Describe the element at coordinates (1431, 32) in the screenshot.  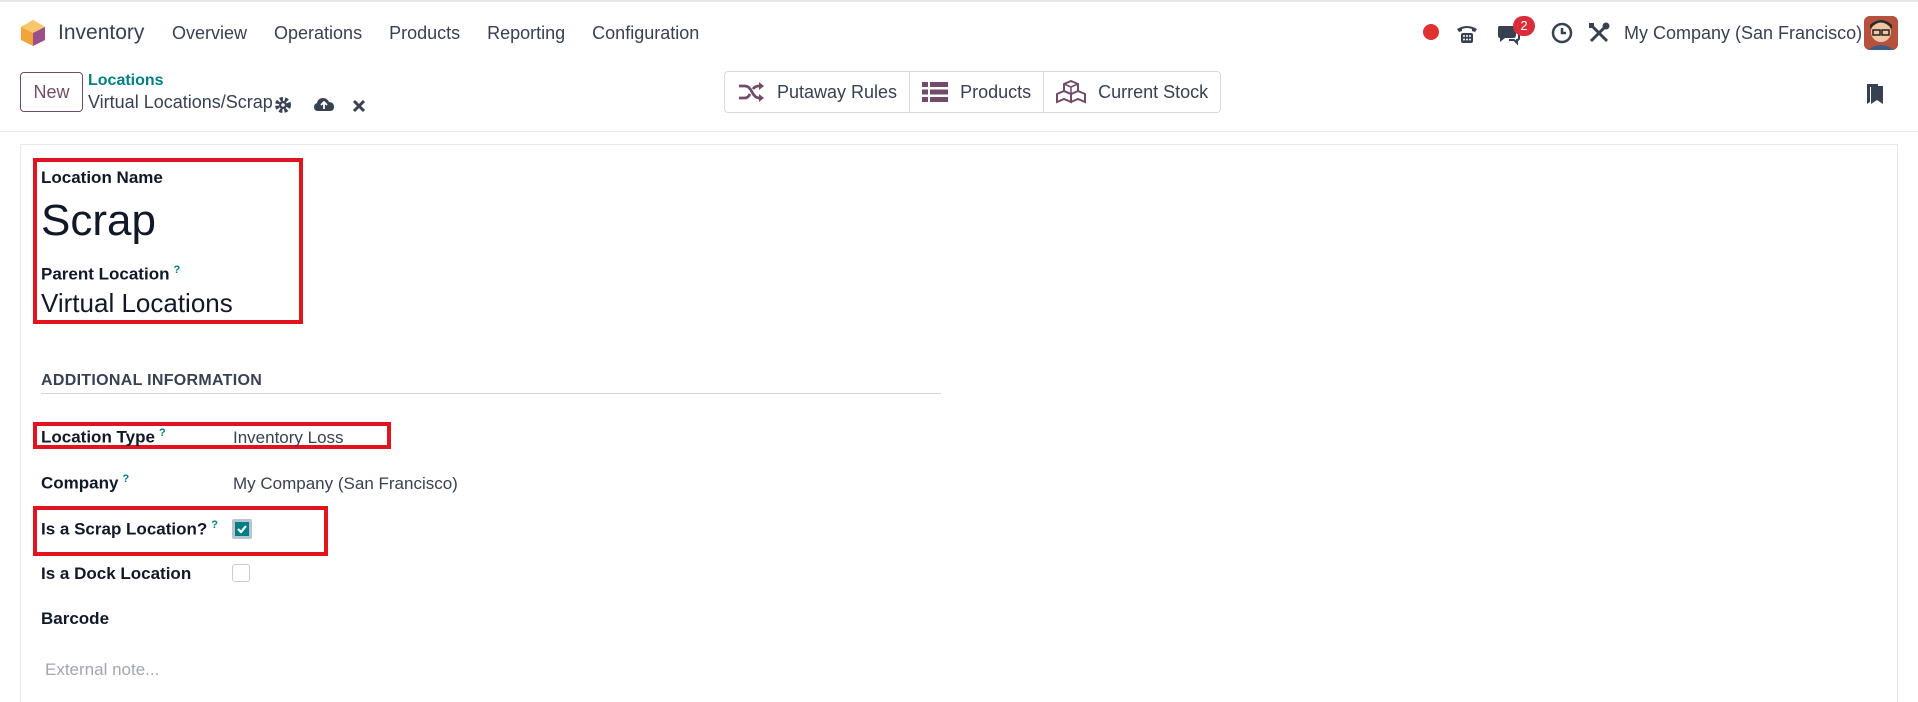
I see `recording-indicator-icon` at that location.